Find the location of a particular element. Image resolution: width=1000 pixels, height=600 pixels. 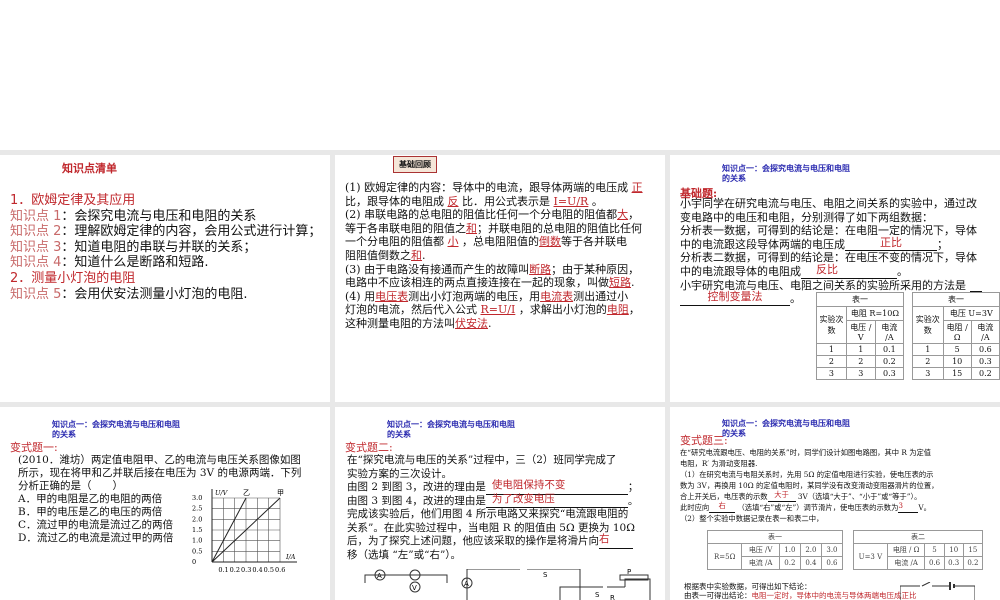

text: 所示，现在将甲和乙并联后接在电压为 3V 的电源两端．下列 is located at coordinates (160, 473).